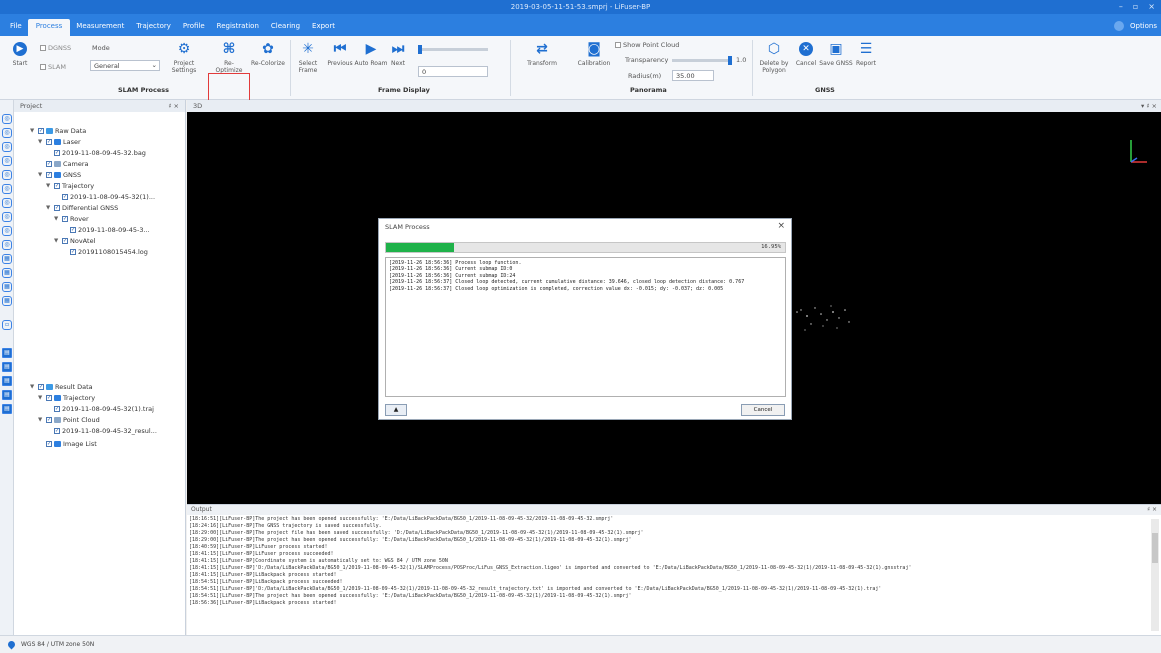 The height and width of the screenshot is (653, 1161). Describe the element at coordinates (7, 353) in the screenshot. I see `tool-icon-16: ▤` at that location.